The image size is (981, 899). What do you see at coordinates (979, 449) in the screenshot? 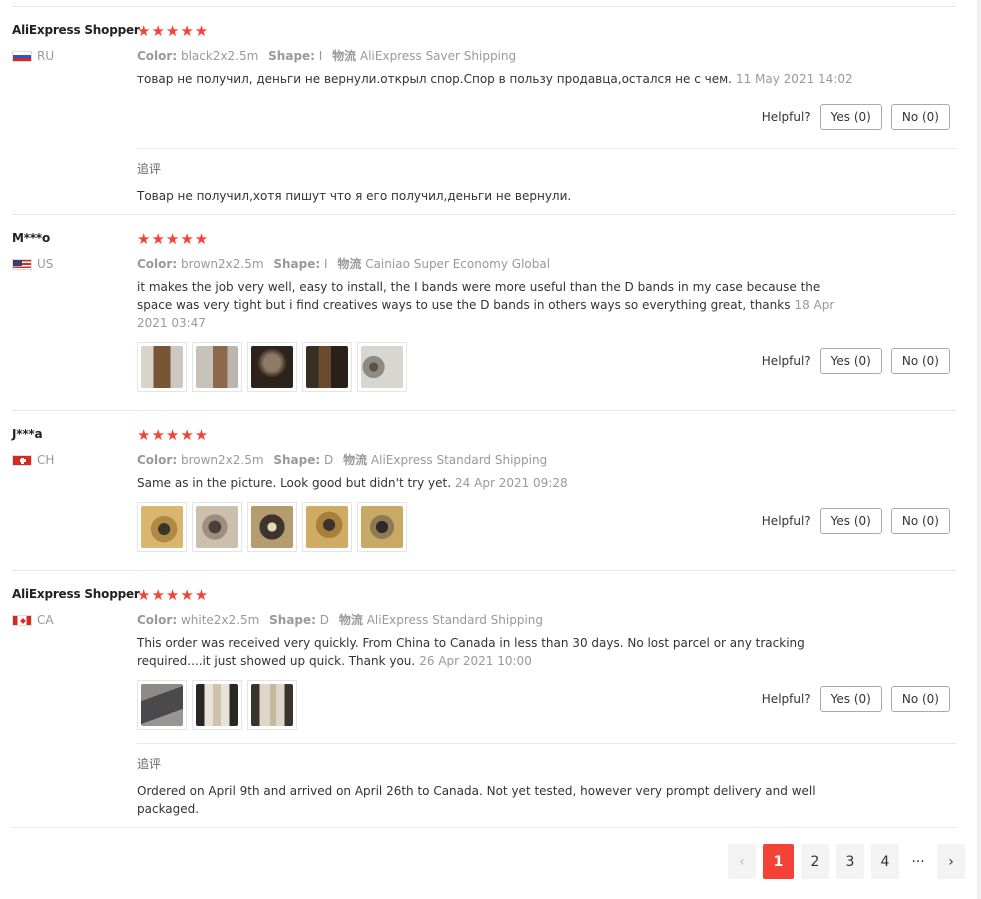
I see `scrollbar-track` at bounding box center [979, 449].